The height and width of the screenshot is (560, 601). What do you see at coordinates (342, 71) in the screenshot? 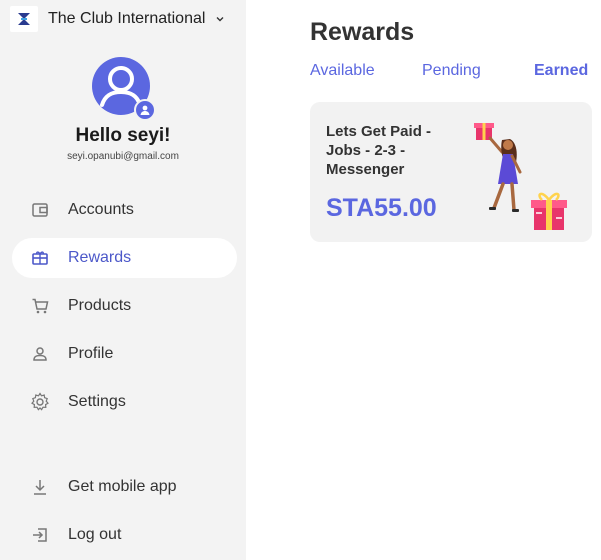
I see `tab-available: Available` at bounding box center [342, 71].